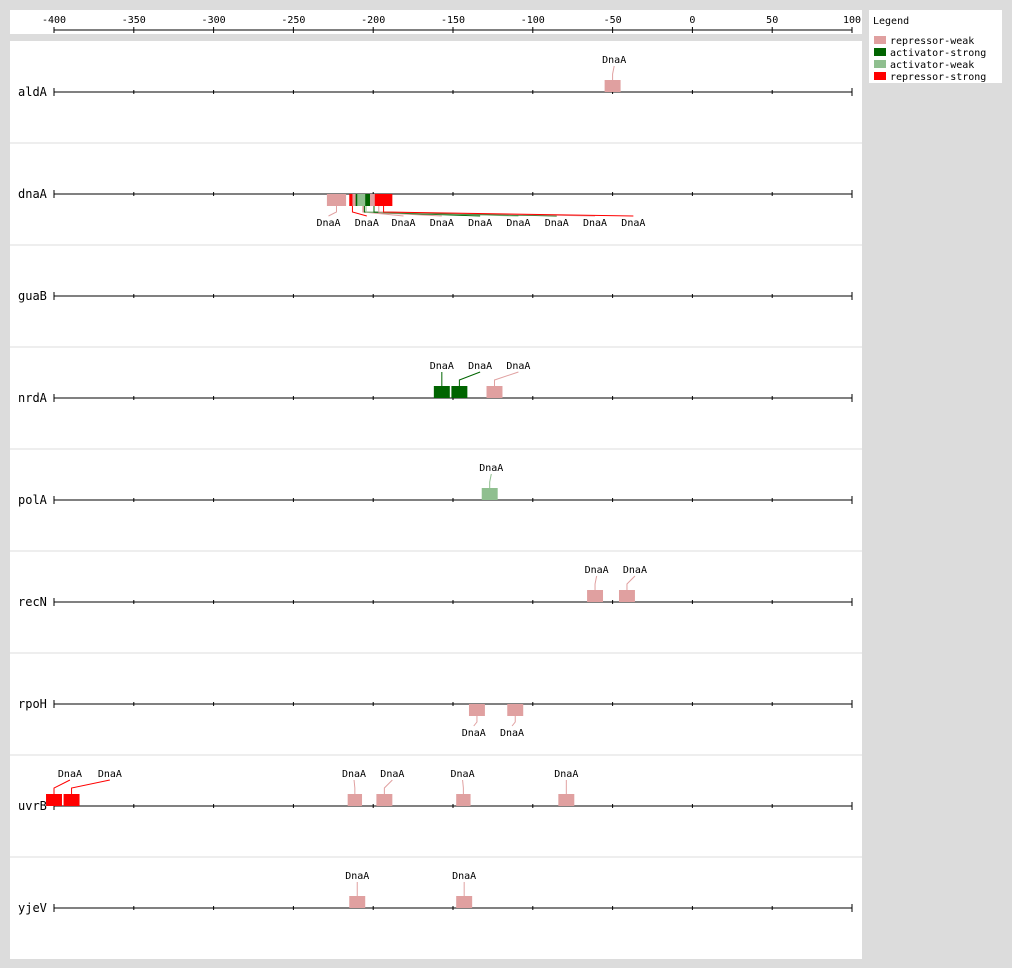 The width and height of the screenshot is (1012, 968). What do you see at coordinates (32, 806) in the screenshot?
I see `gene-label: uvrB` at bounding box center [32, 806].